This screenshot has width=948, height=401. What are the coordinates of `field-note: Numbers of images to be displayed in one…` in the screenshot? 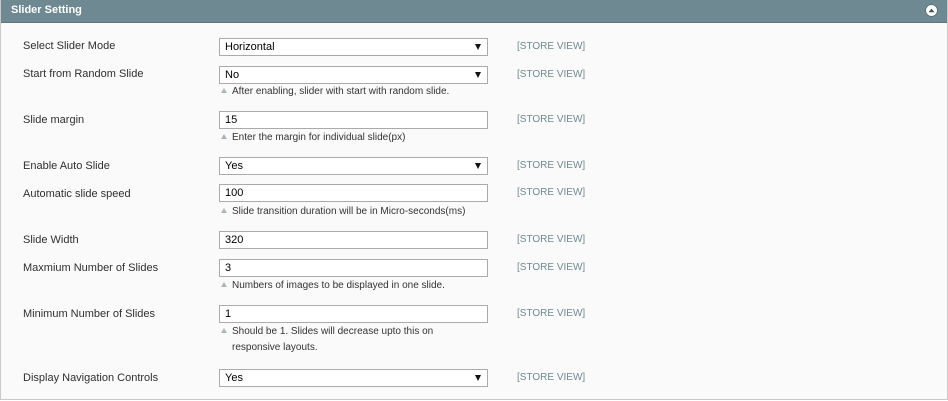 It's located at (333, 286).